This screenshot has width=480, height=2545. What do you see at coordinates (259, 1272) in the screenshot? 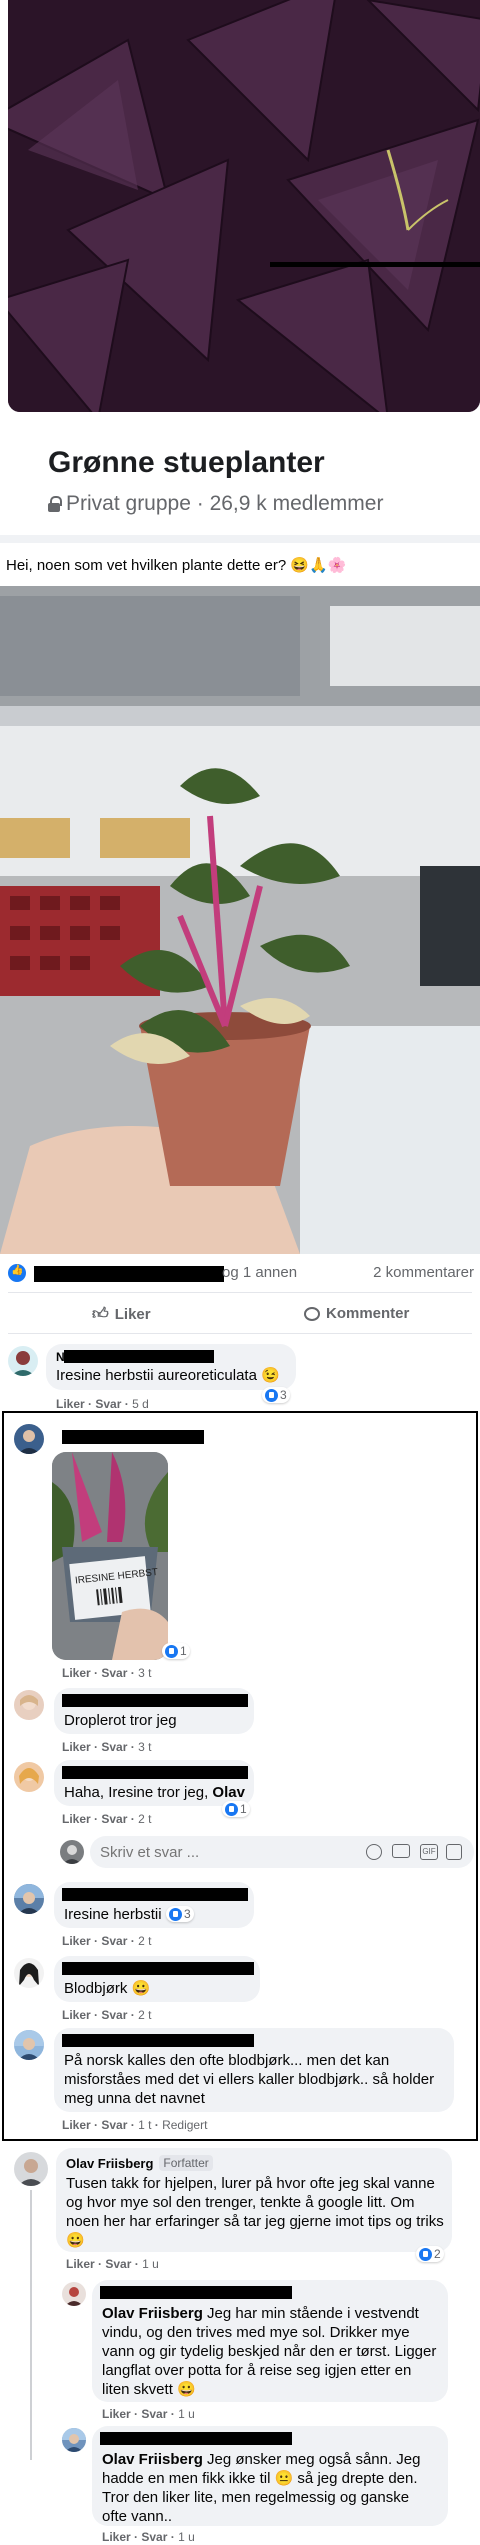
I see `reactions-text: og 1 annen` at bounding box center [259, 1272].